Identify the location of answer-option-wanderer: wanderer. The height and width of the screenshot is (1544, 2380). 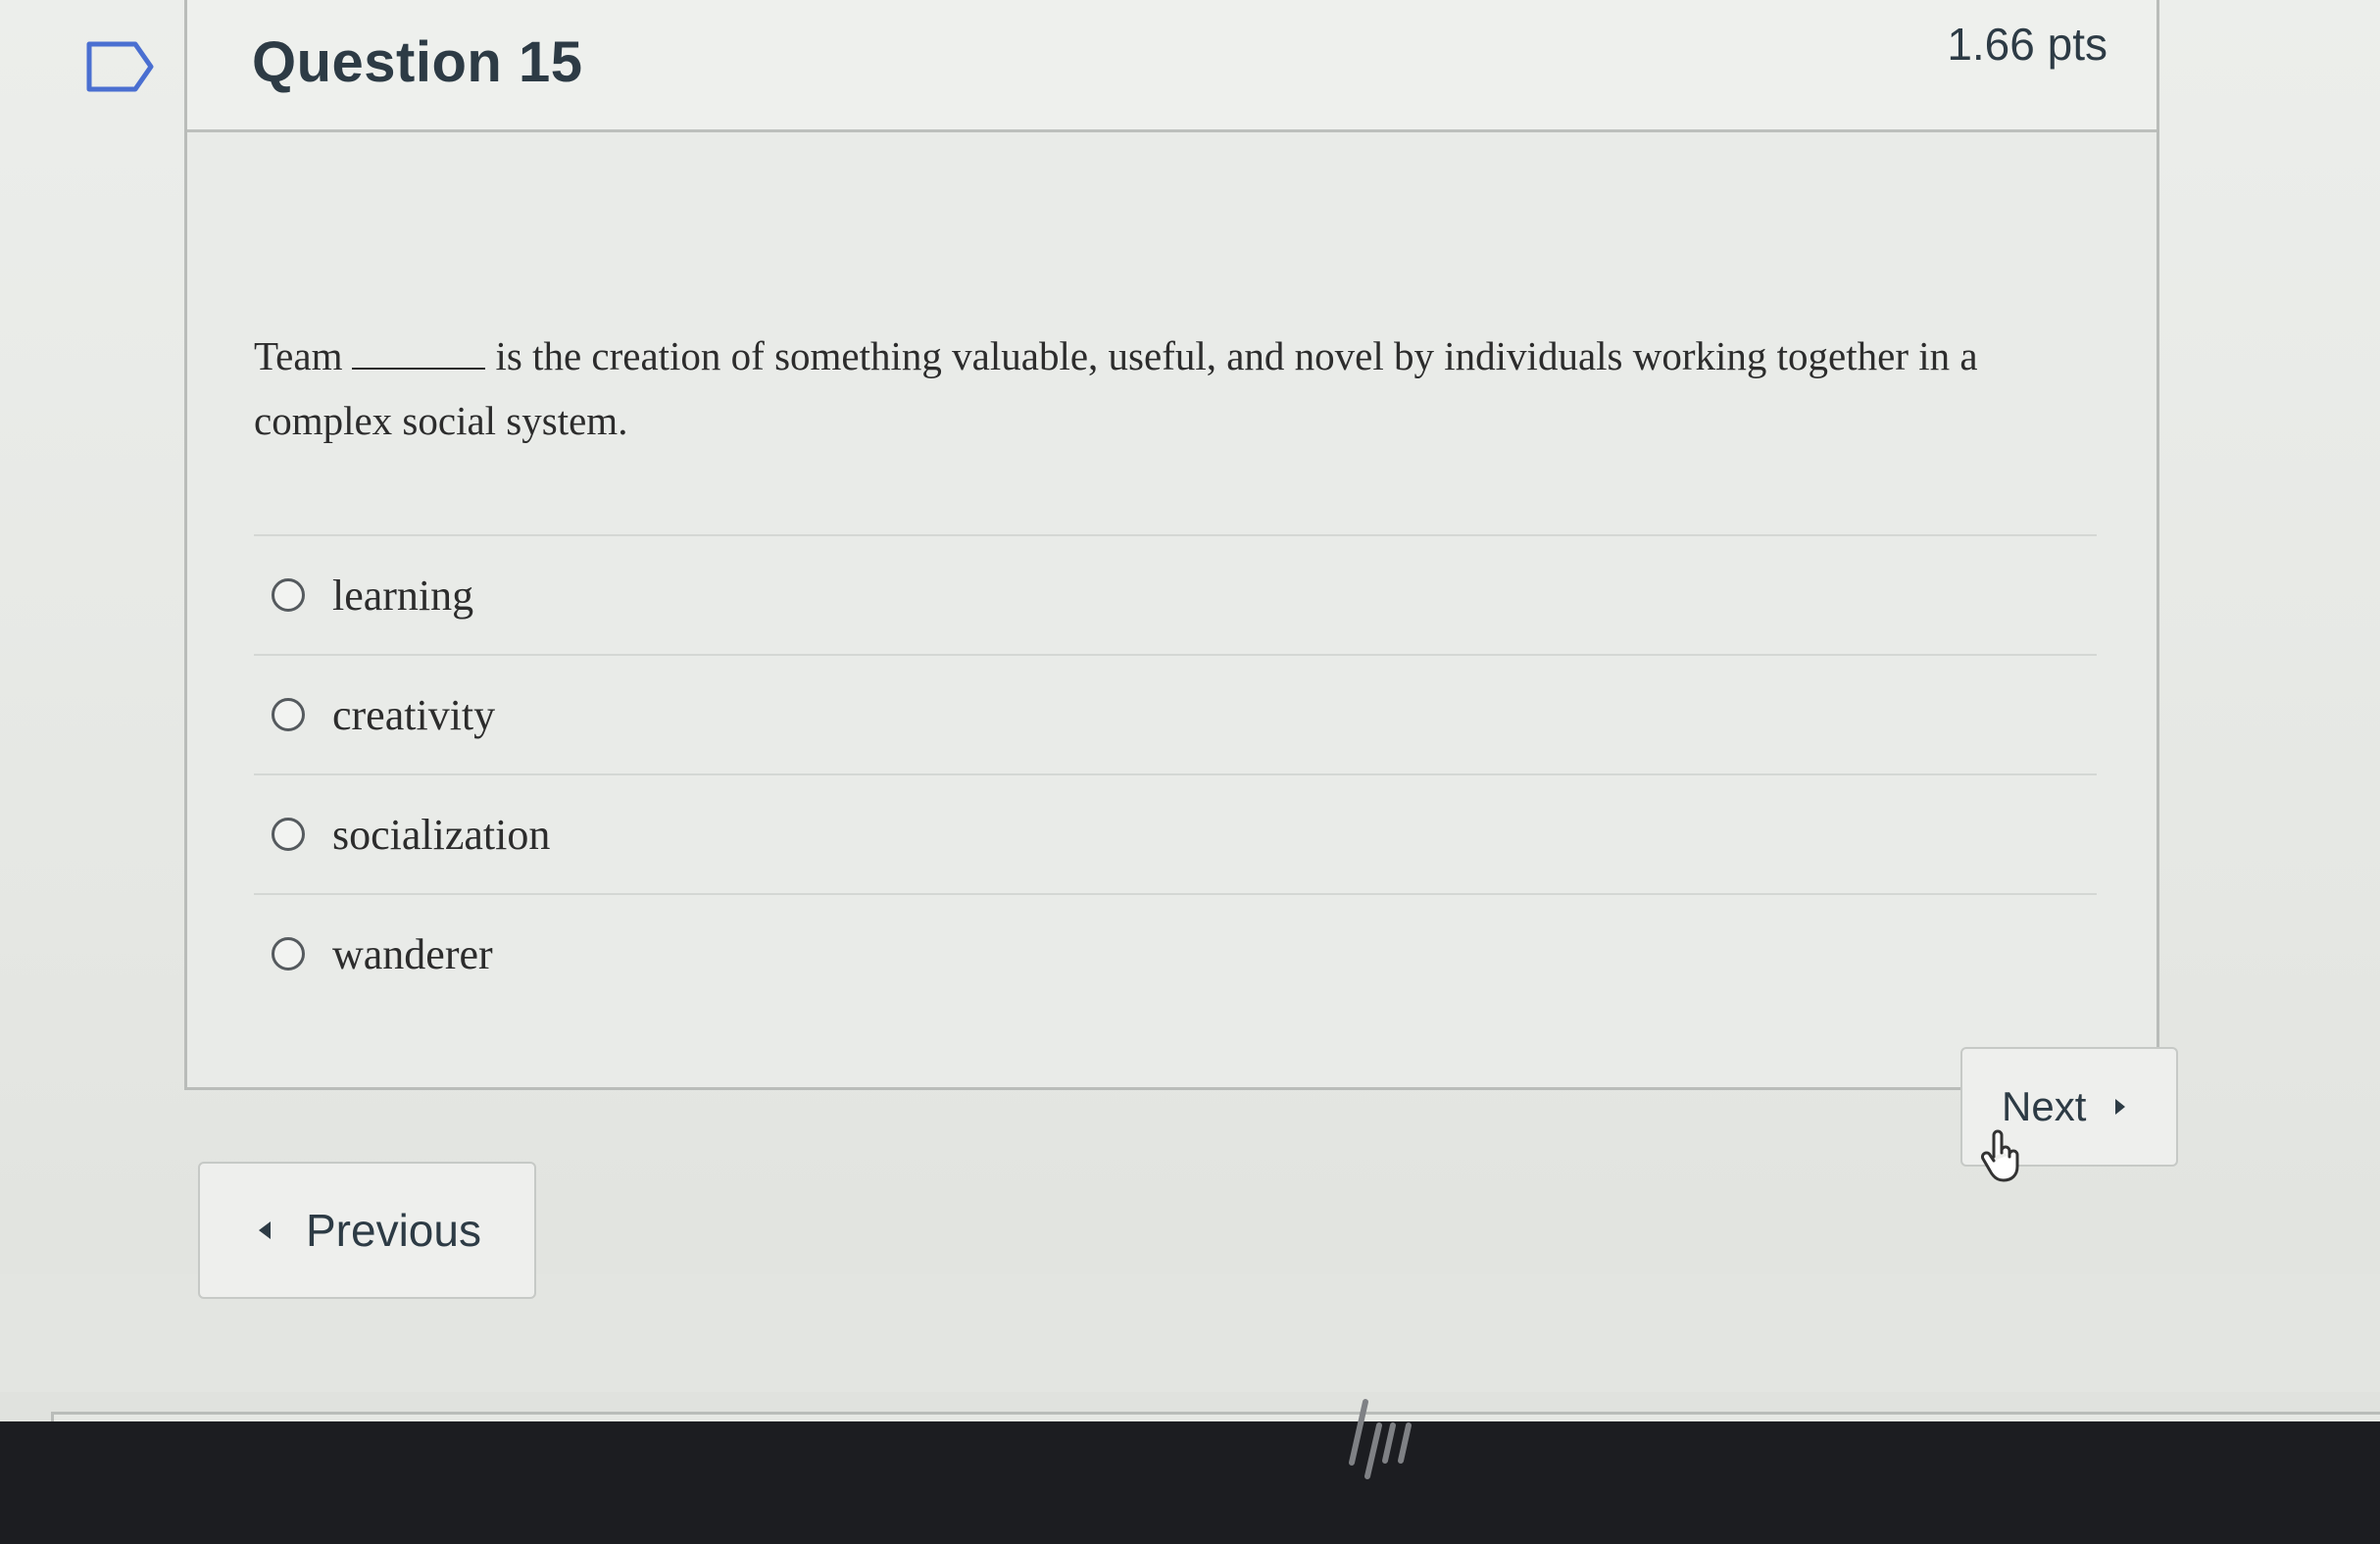
(1175, 953).